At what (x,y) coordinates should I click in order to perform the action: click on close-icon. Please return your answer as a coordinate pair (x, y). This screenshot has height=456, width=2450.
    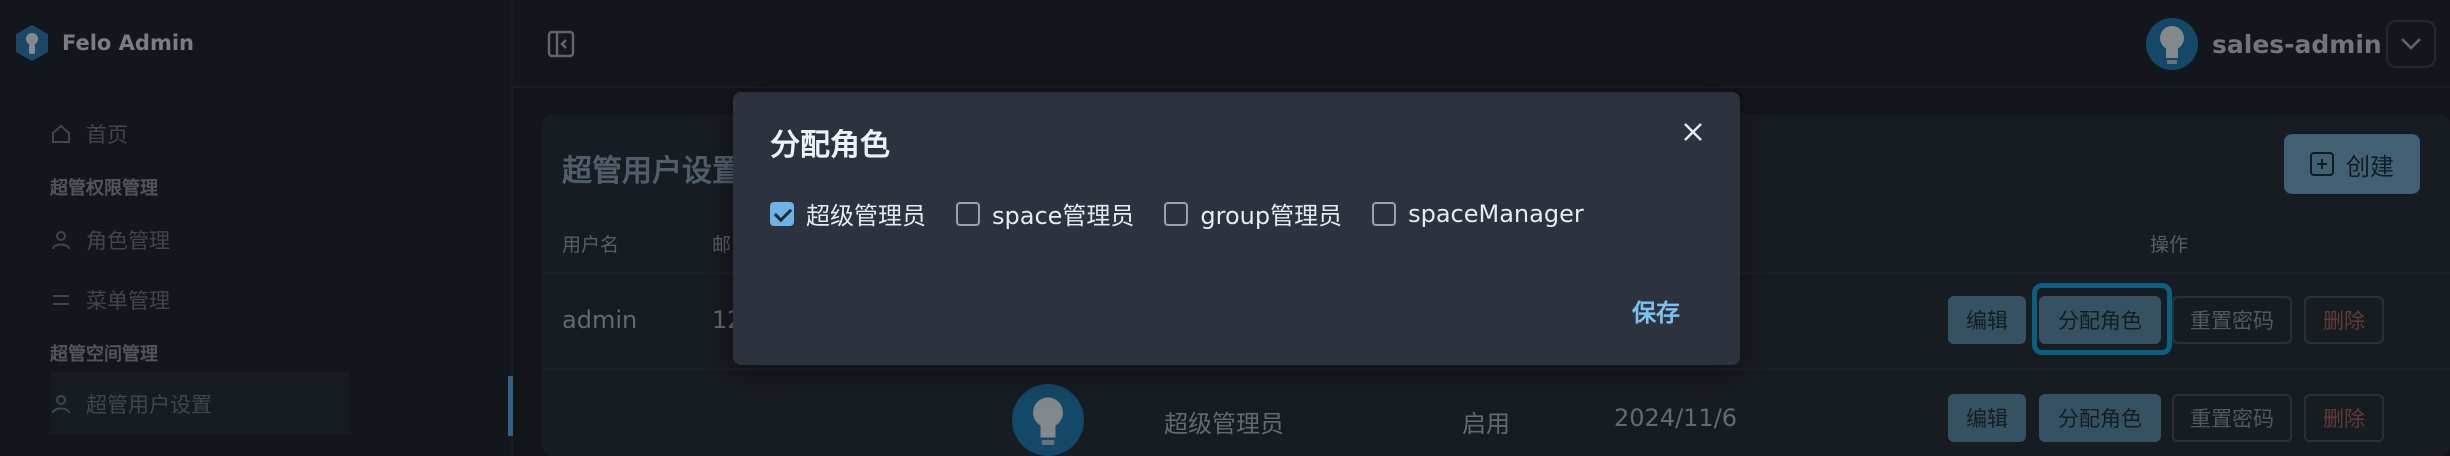
    Looking at the image, I should click on (1693, 132).